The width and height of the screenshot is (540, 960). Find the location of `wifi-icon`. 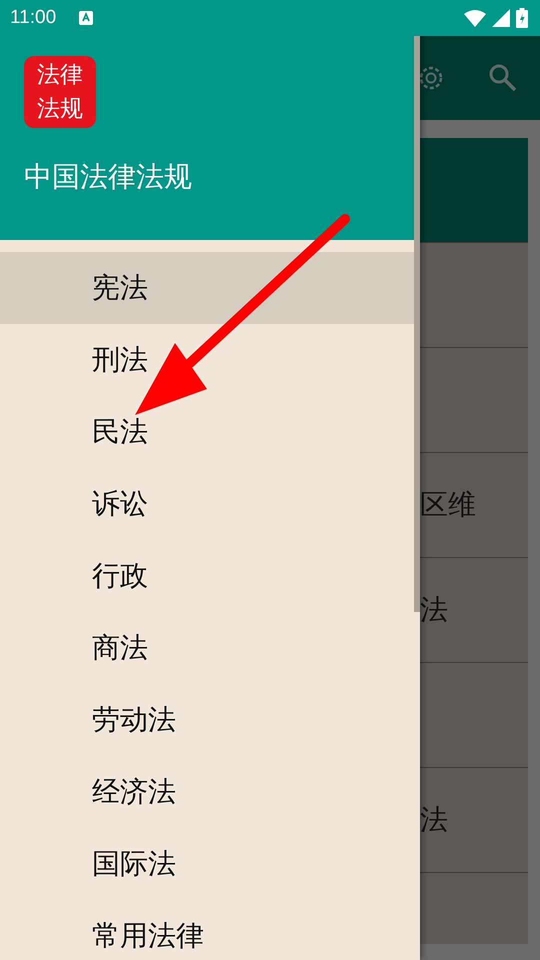

wifi-icon is located at coordinates (475, 18).